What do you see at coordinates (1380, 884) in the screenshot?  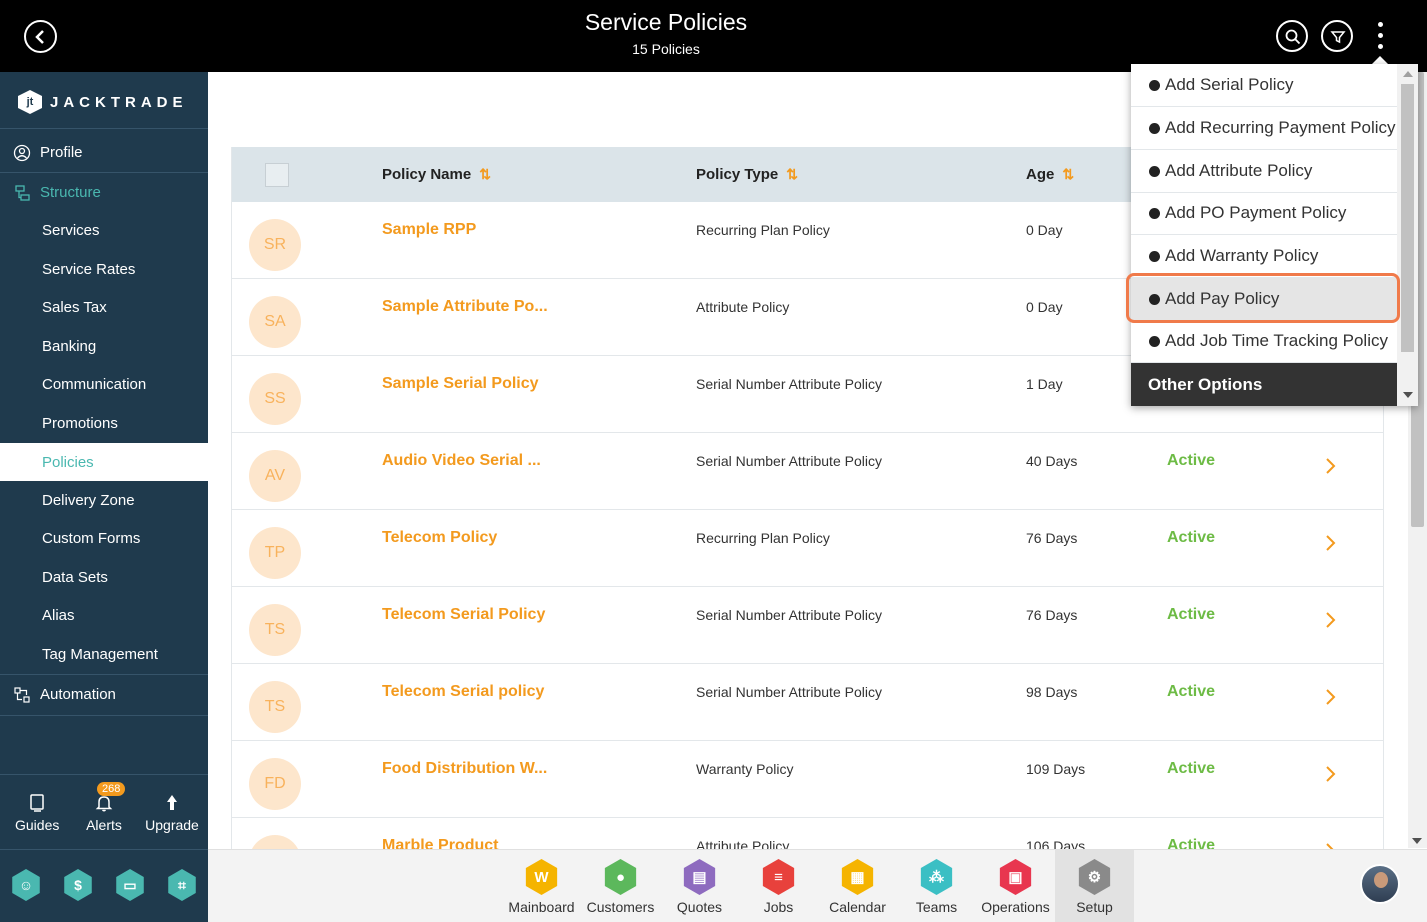 I see `avatar` at bounding box center [1380, 884].